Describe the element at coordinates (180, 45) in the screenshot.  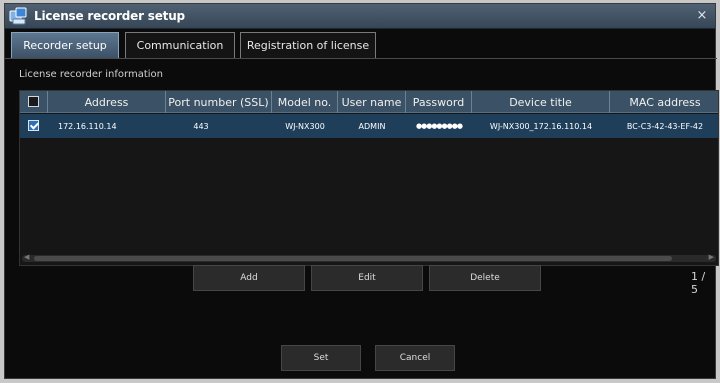
I see `tab-communication: Communication` at that location.